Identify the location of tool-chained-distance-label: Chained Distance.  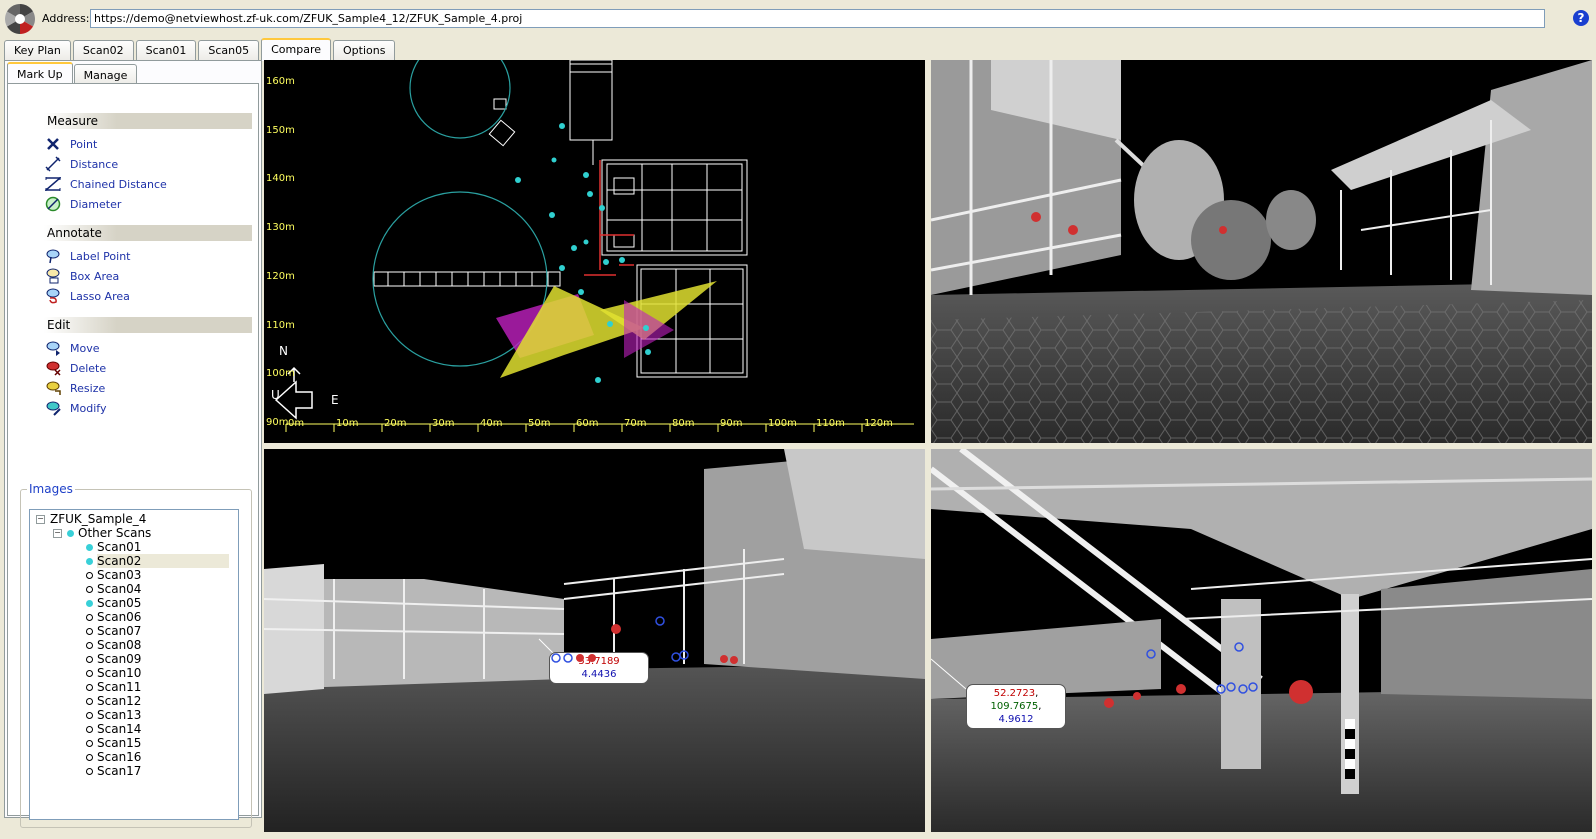
(118, 184).